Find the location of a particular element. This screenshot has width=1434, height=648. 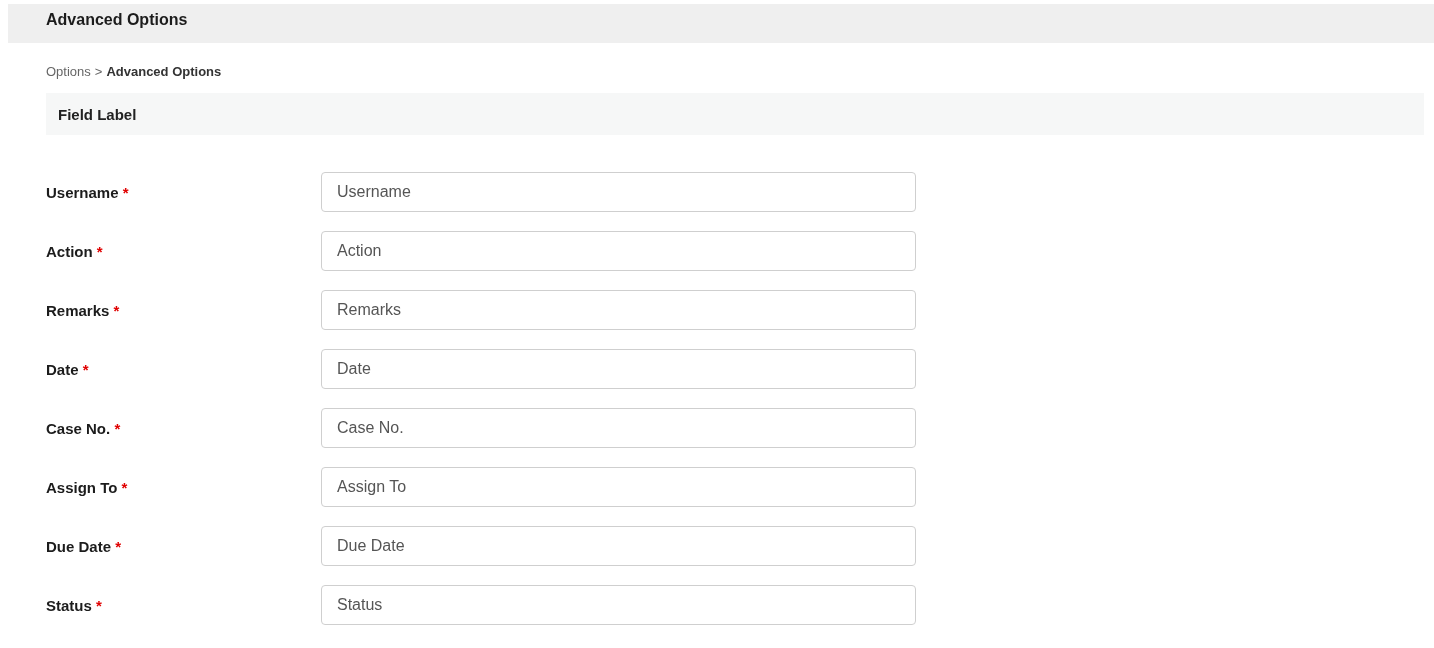

field-label: Assign To * is located at coordinates (87, 487).